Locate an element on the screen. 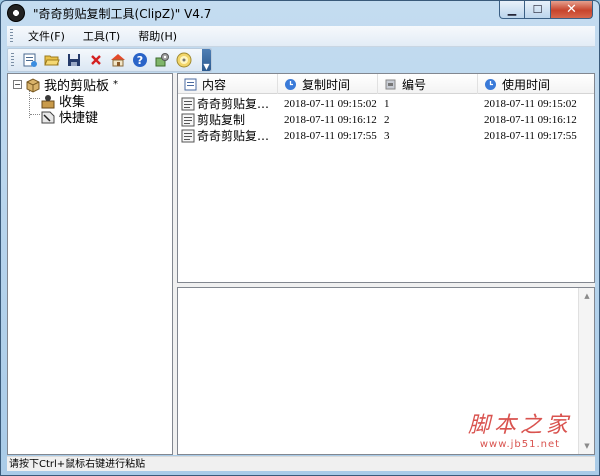 The width and height of the screenshot is (600, 476). caption-buttons: ▁ ☐ ✕ is located at coordinates (546, 10).